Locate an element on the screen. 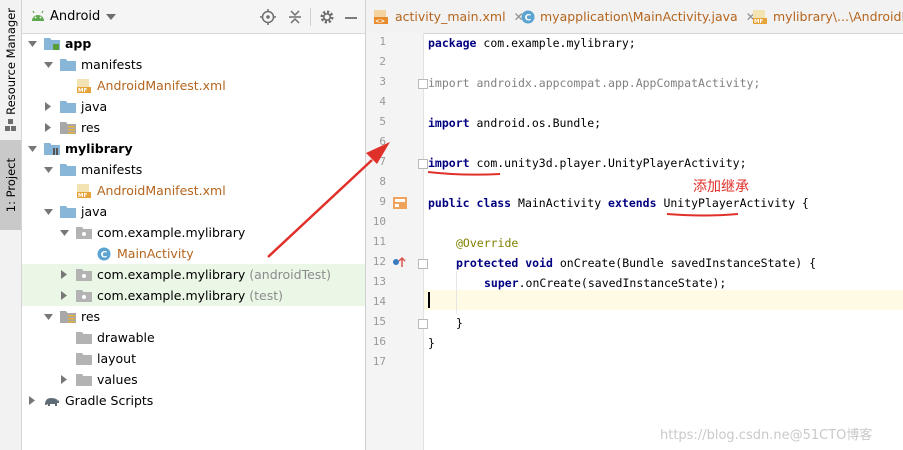 This screenshot has width=903, height=450. tree-item-package-test: com.example.mylibrary (test) is located at coordinates (193, 295).